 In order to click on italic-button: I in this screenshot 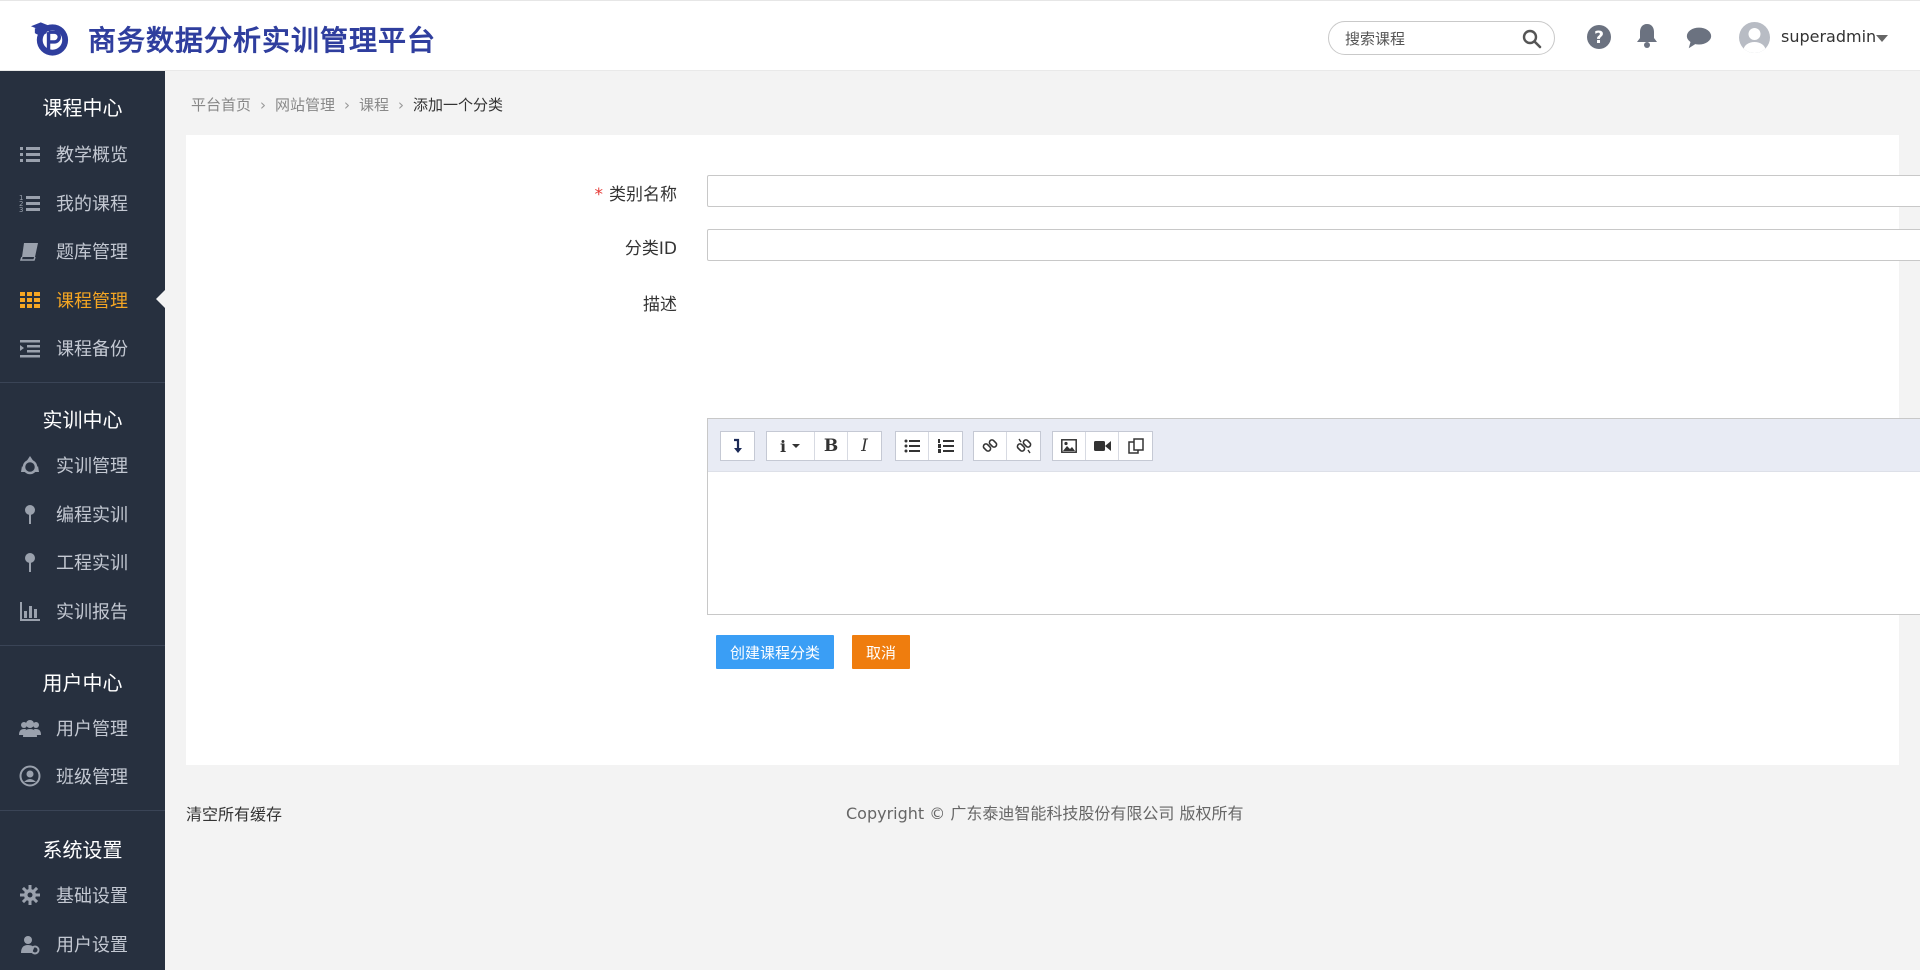, I will do `click(864, 446)`.